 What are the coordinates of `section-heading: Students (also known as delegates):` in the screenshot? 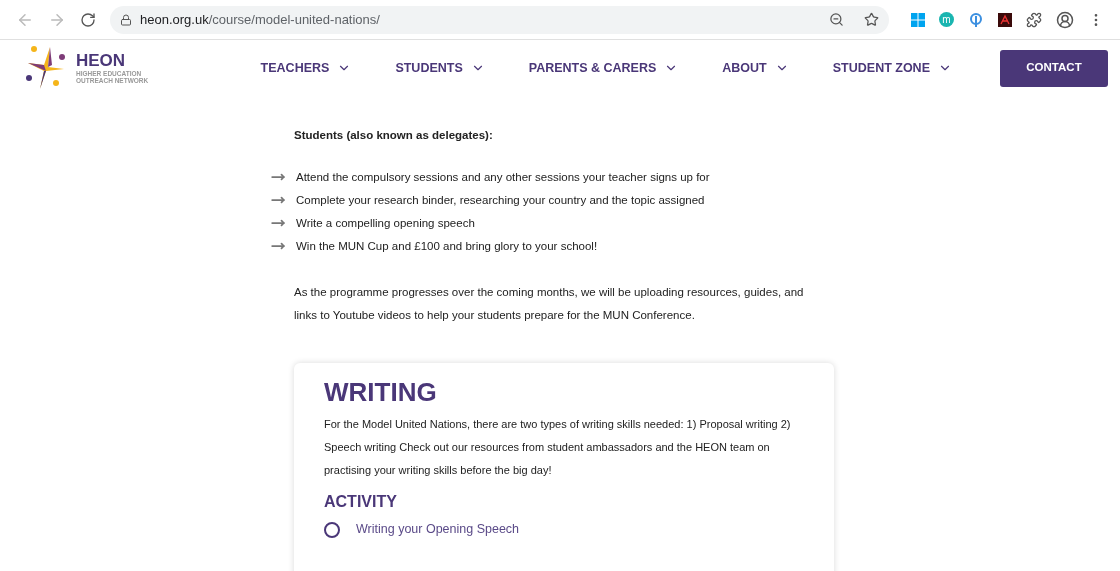 It's located at (394, 135).